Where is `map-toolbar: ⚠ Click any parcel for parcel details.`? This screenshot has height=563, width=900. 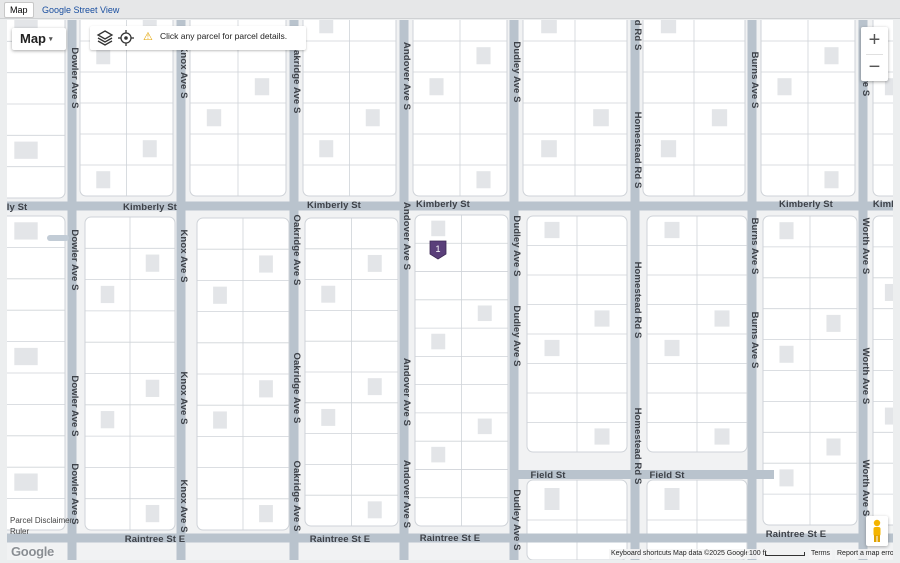 map-toolbar: ⚠ Click any parcel for parcel details. is located at coordinates (198, 38).